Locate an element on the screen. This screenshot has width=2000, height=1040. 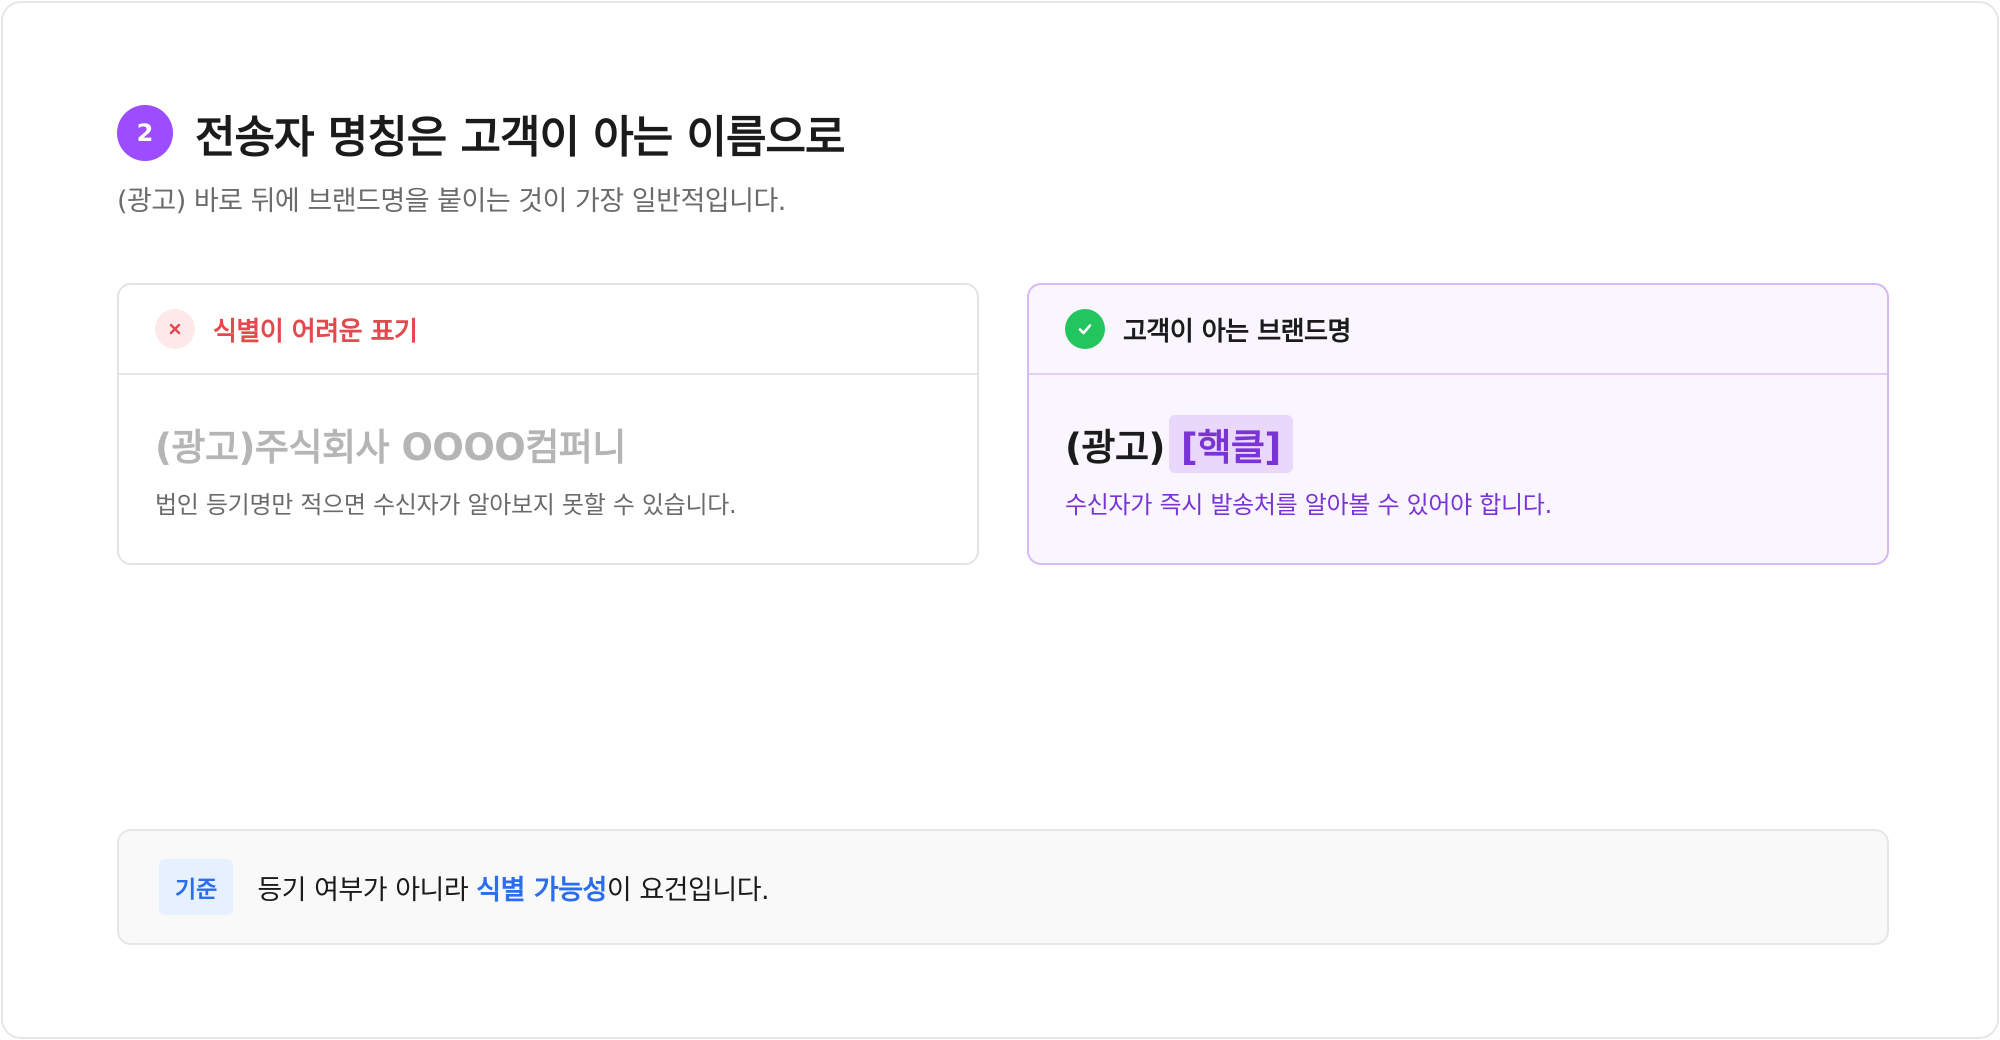
criteria-tag: 기준 is located at coordinates (196, 887).